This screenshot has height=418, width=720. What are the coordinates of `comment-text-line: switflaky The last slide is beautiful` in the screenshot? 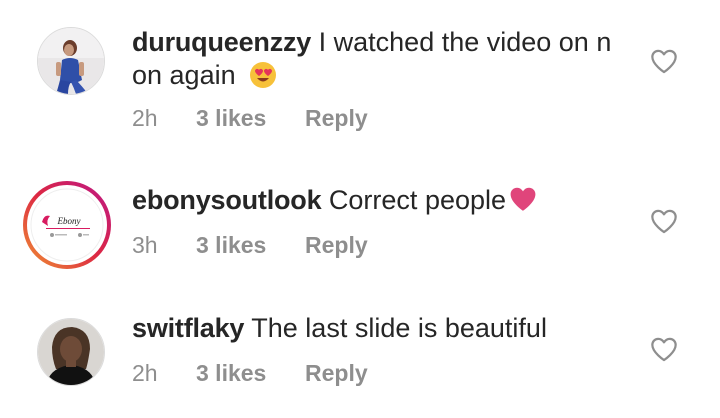 It's located at (339, 328).